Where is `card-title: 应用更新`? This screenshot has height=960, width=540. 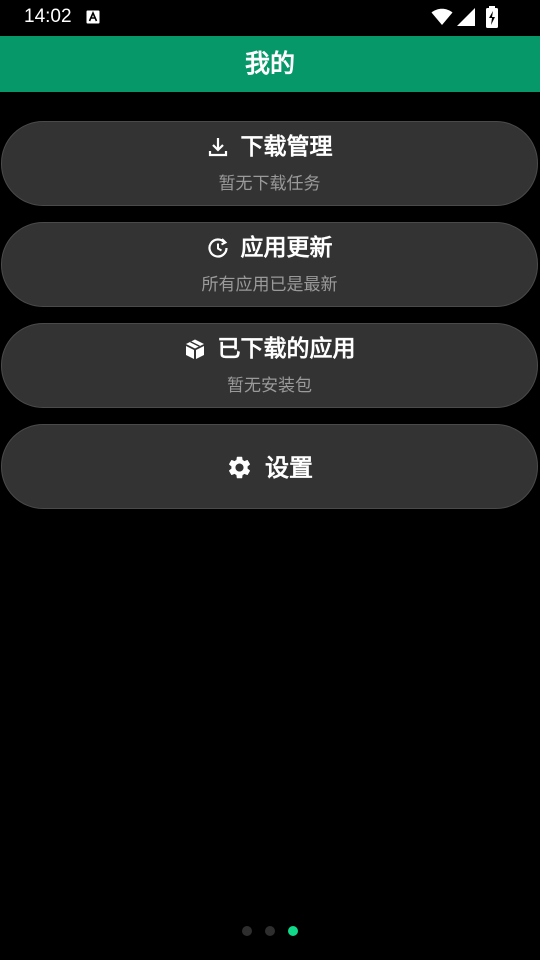
card-title: 应用更新 is located at coordinates (286, 248).